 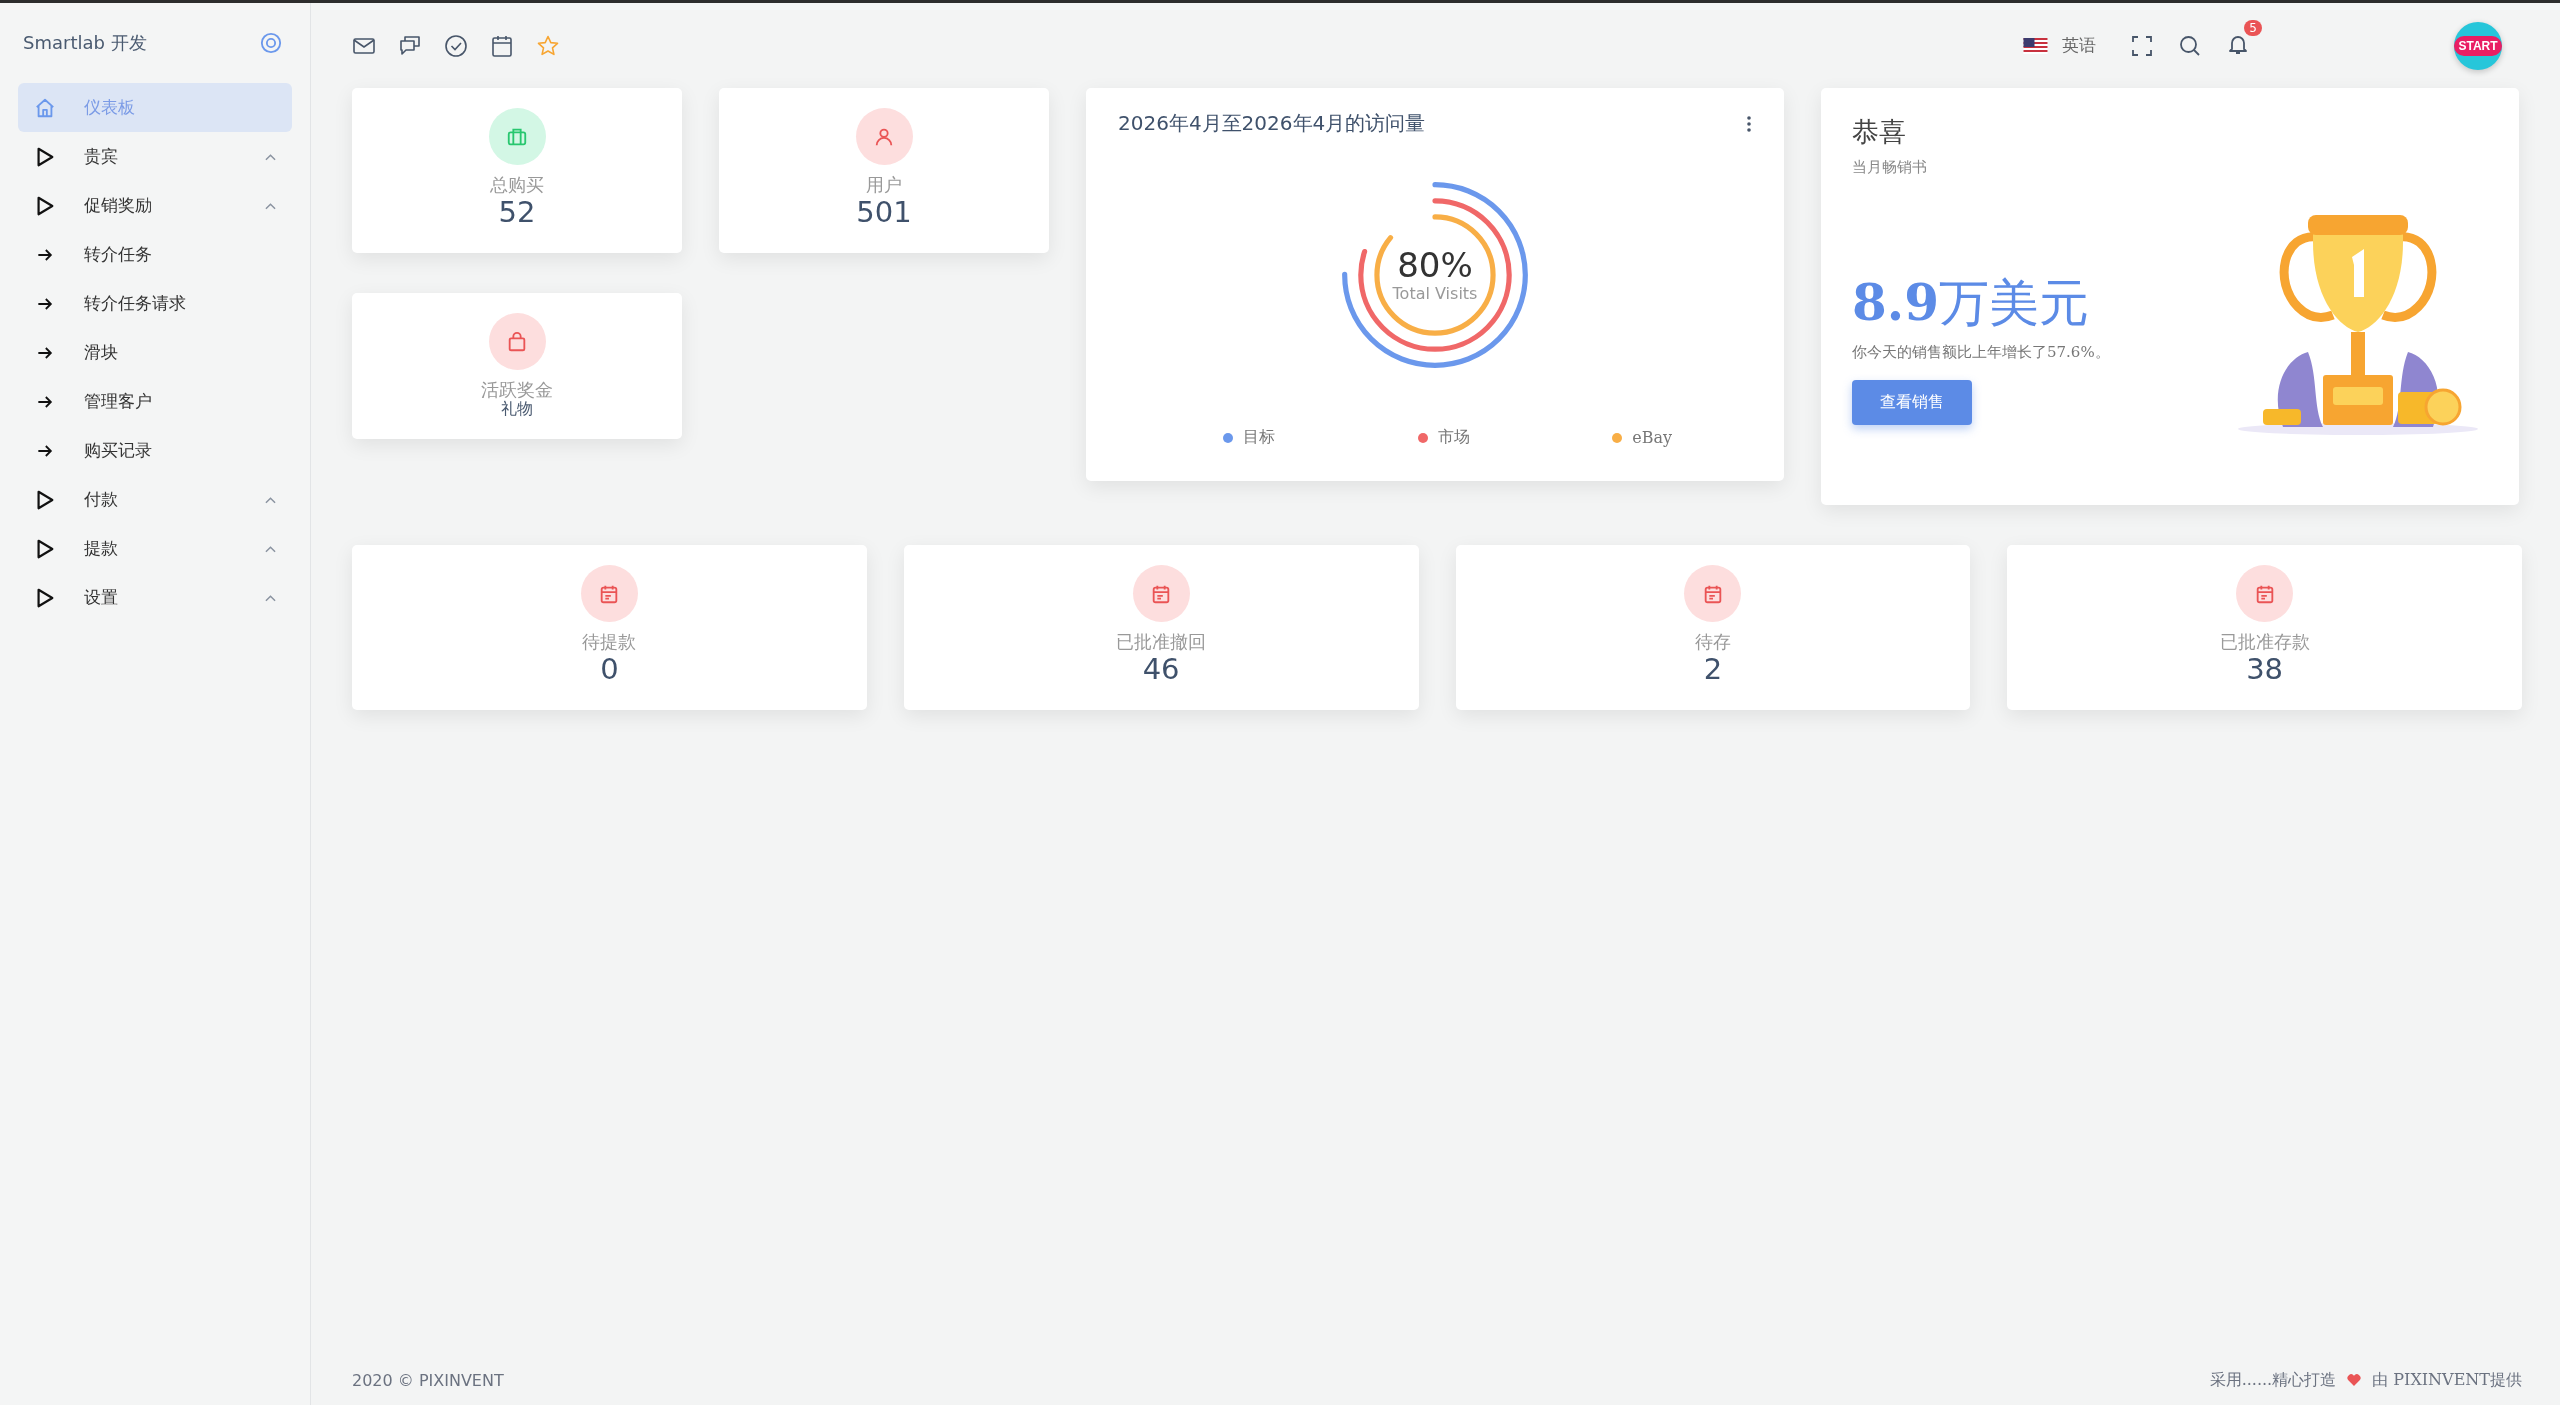 What do you see at coordinates (85, 43) in the screenshot?
I see `brand-name: Smartlab 开发` at bounding box center [85, 43].